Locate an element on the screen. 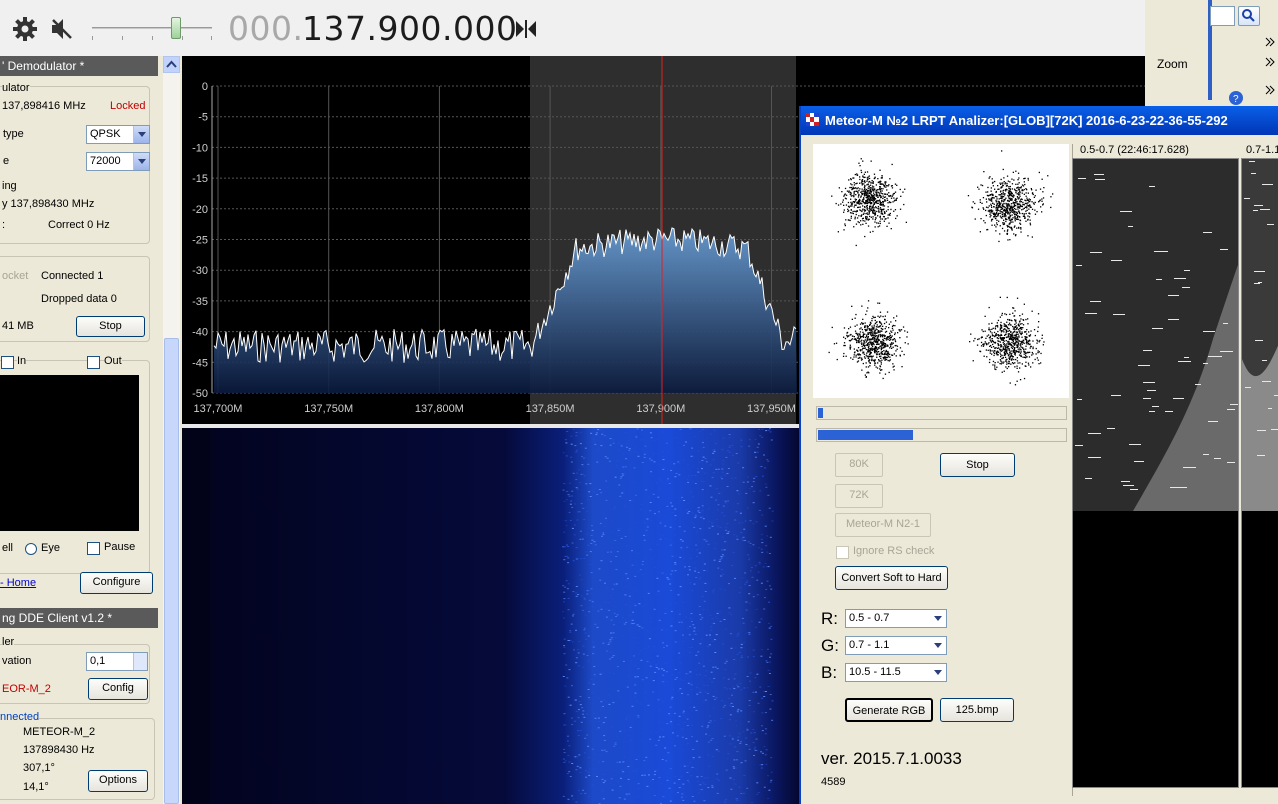 This screenshot has width=1278, height=804. scroll-thumb is located at coordinates (171, 571).